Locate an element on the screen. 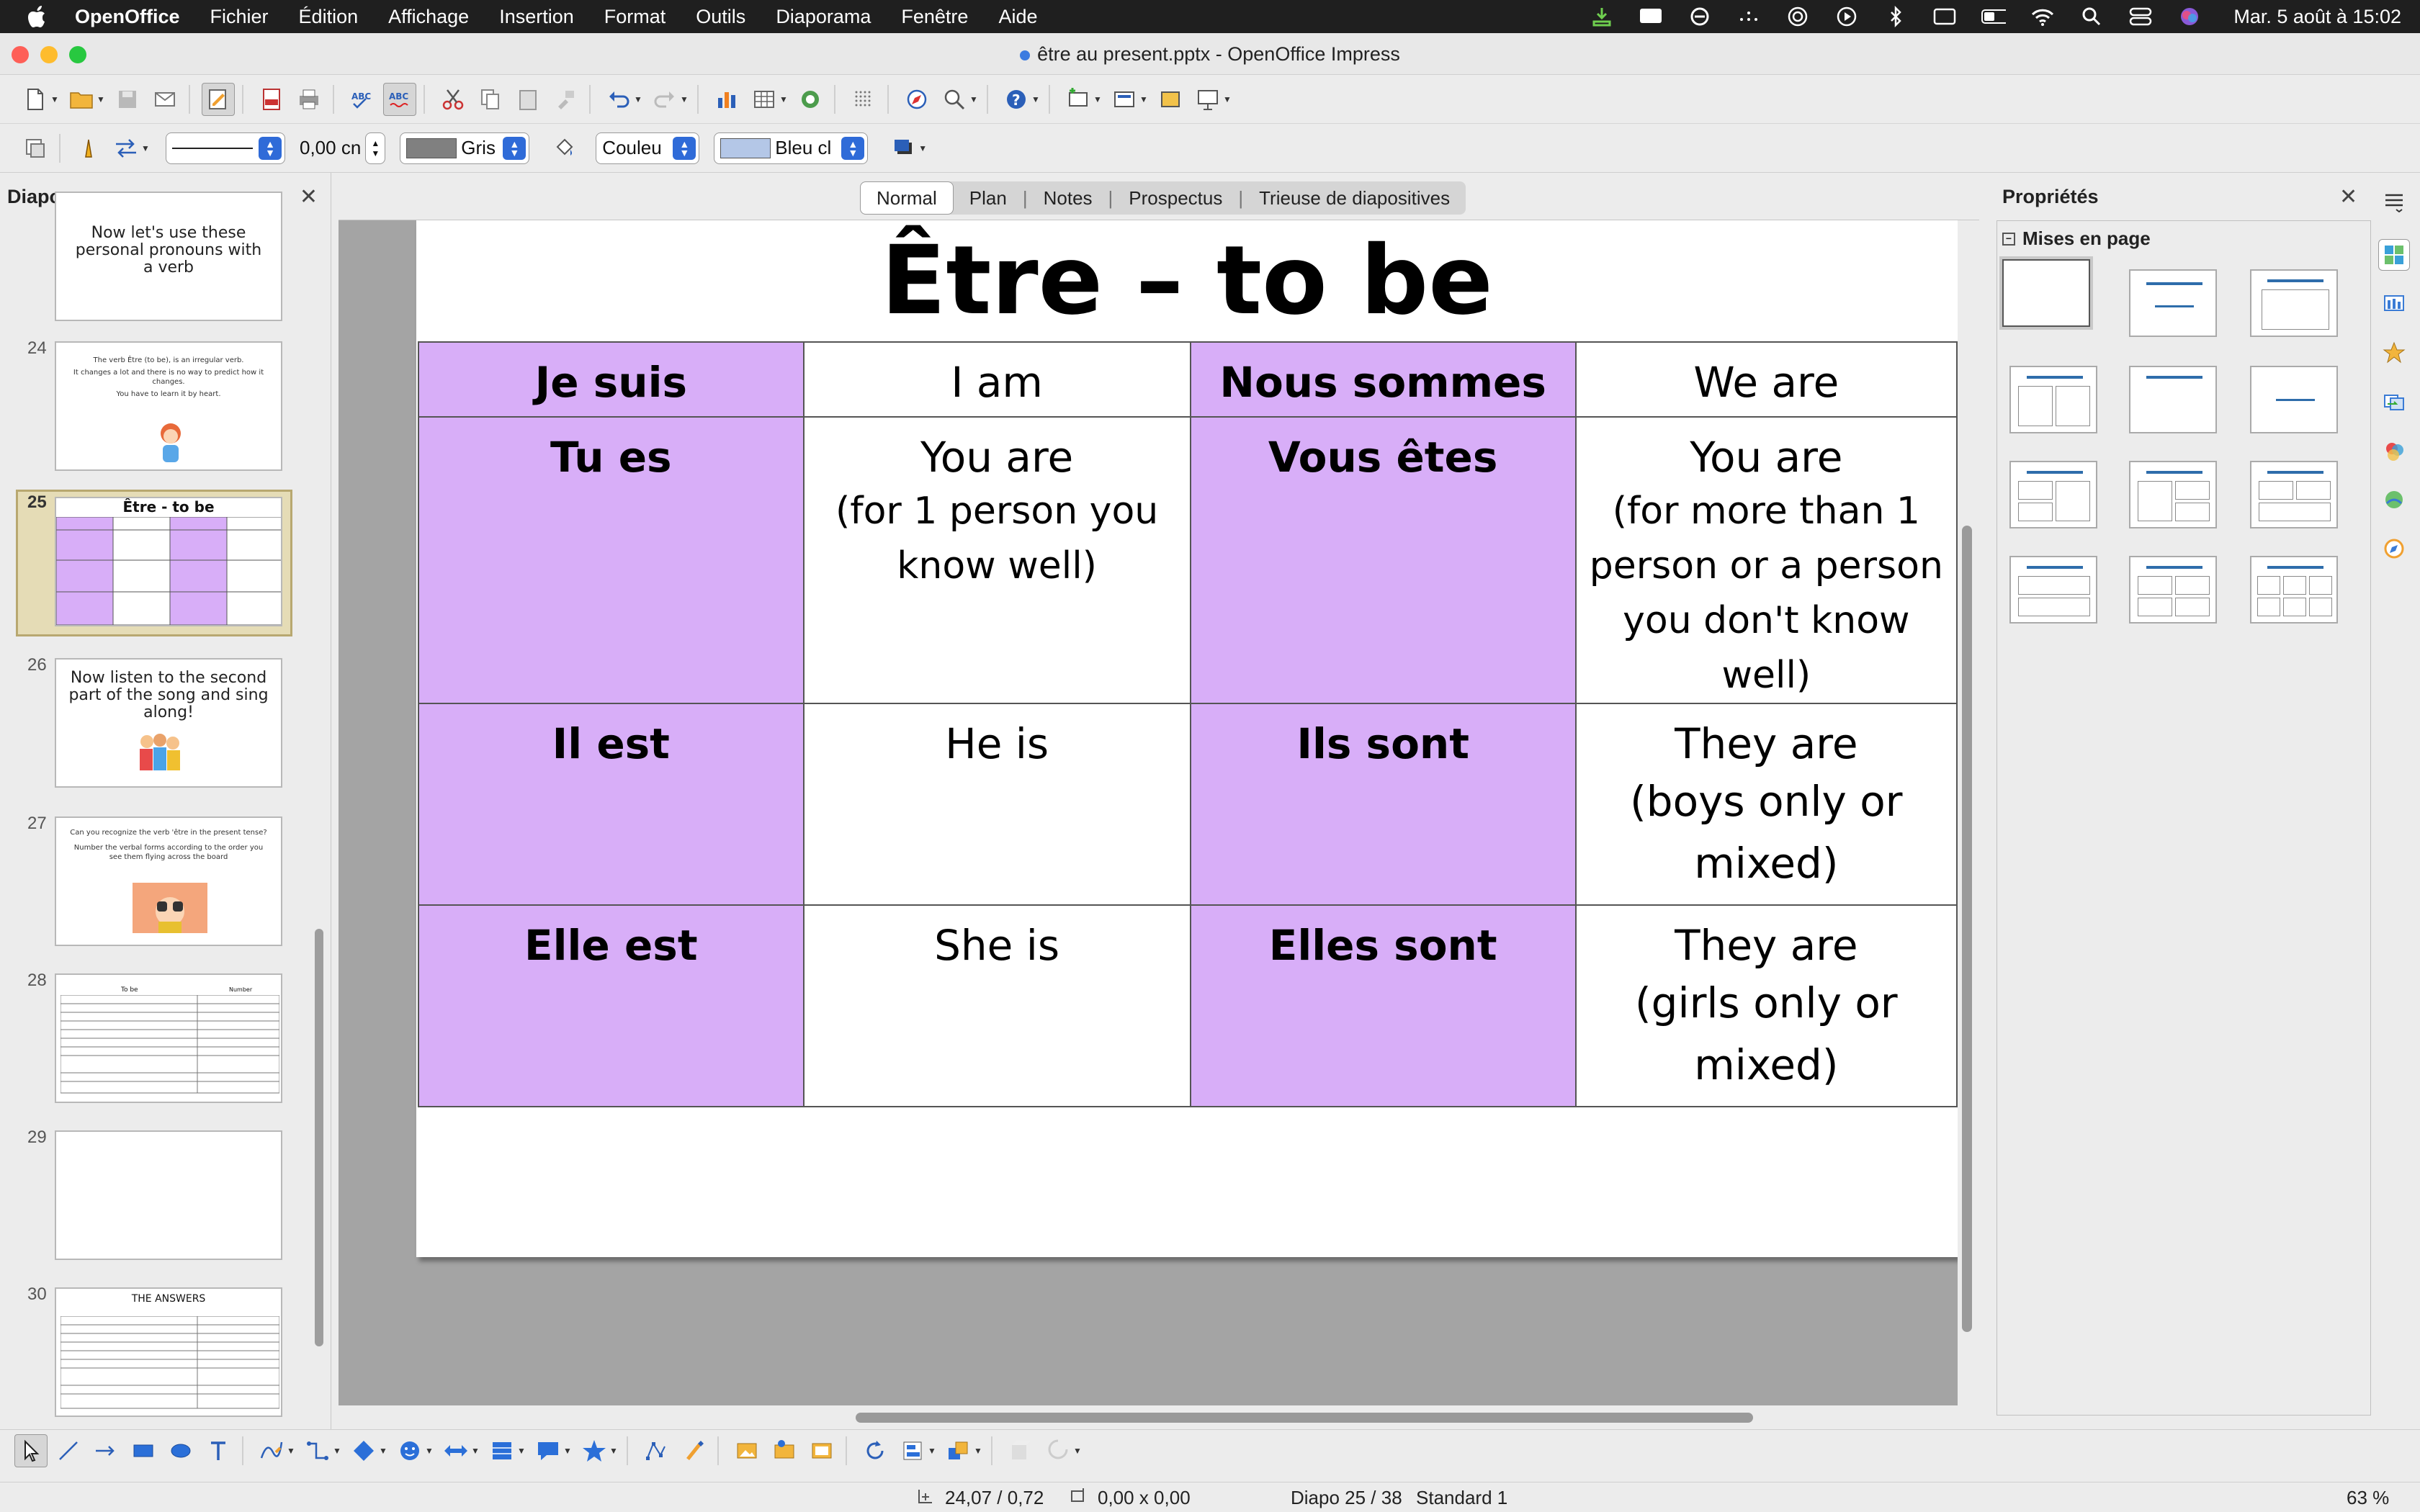 Image resolution: width=2420 pixels, height=1512 pixels. apple-icon is located at coordinates (38, 16).